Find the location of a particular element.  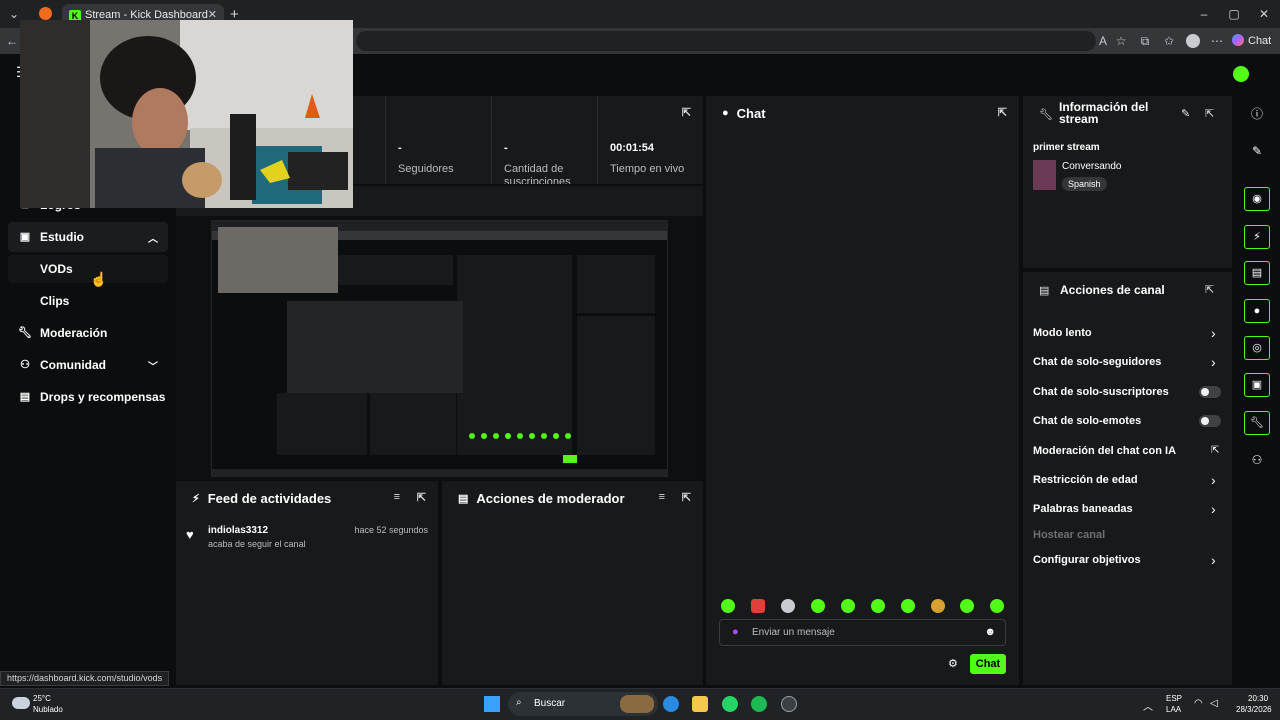

action-slow-mode: Modo lento is located at coordinates (1062, 333).